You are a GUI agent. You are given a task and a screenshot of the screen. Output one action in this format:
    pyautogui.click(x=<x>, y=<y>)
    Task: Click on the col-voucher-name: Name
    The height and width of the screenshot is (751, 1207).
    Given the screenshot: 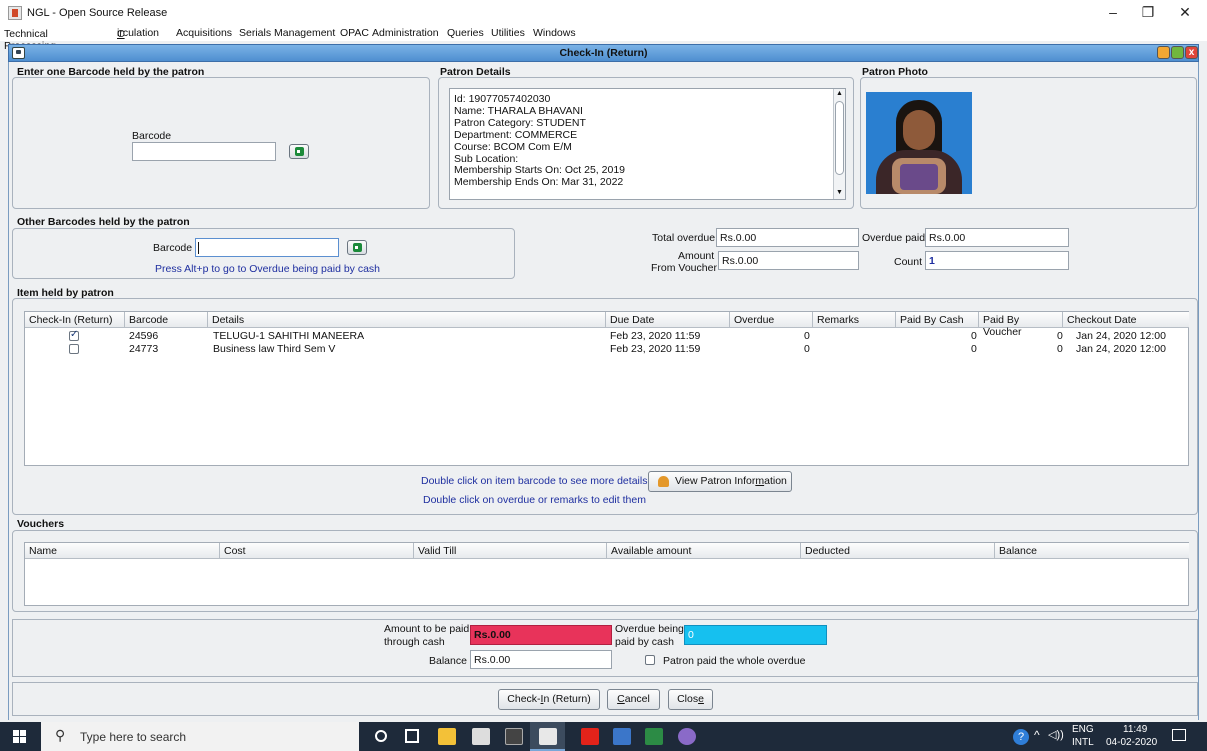 What is the action you would take?
    pyautogui.click(x=122, y=551)
    